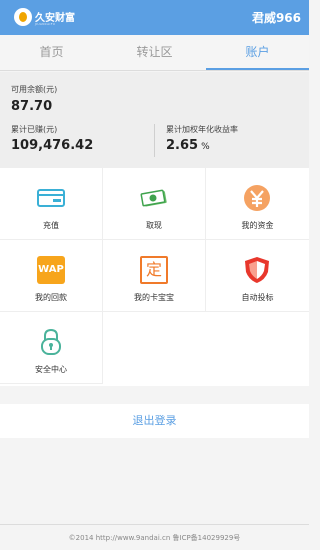  What do you see at coordinates (154, 421) in the screenshot?
I see `logout-button: 退出登录` at bounding box center [154, 421].